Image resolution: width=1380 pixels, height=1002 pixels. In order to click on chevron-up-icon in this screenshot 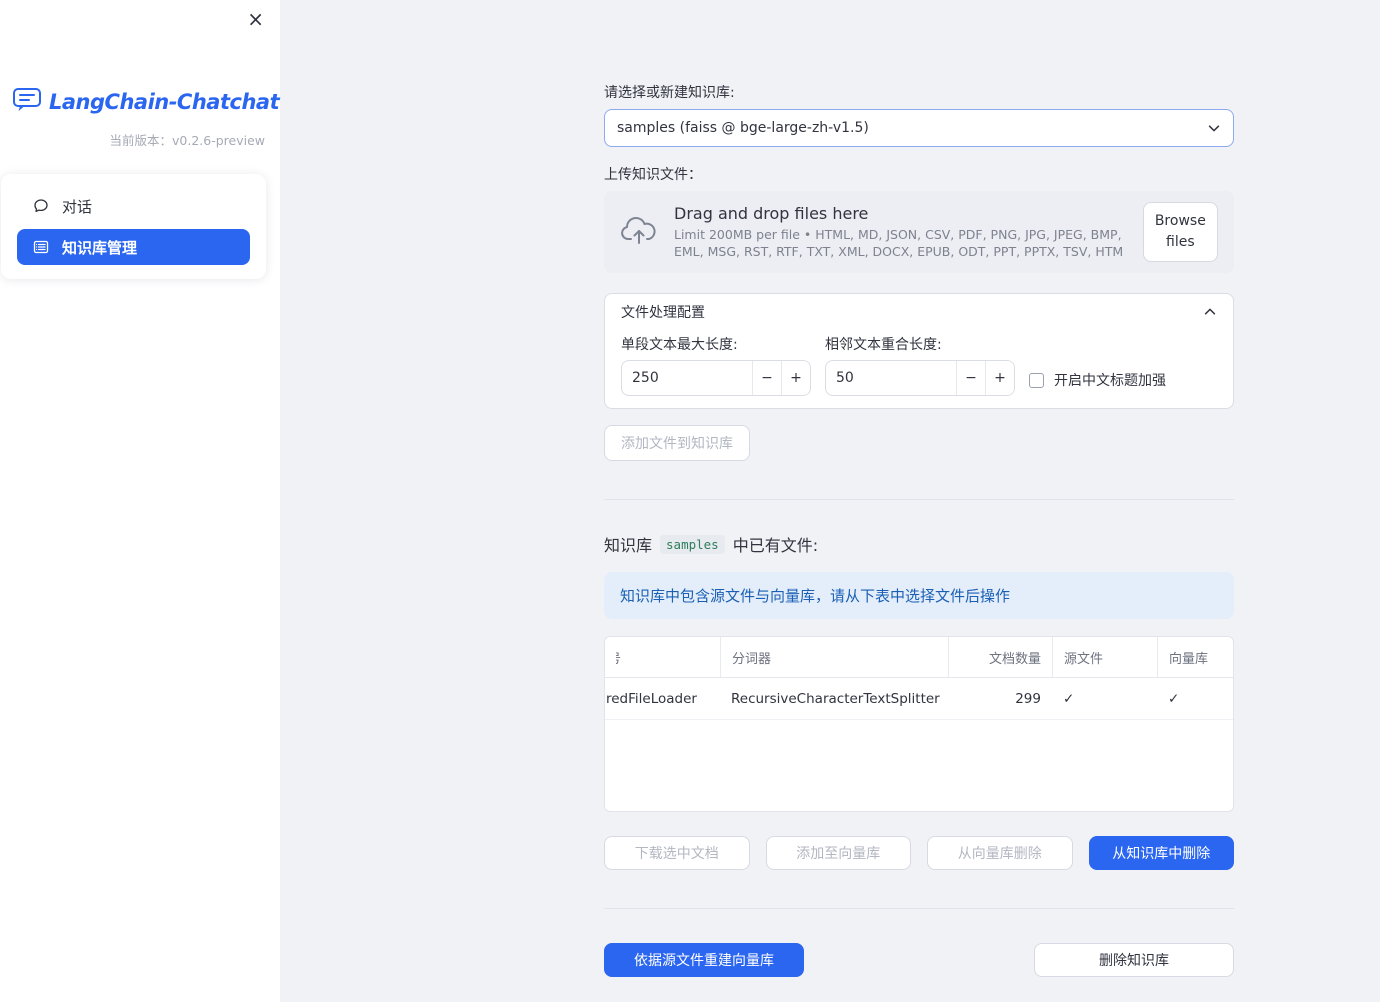, I will do `click(1210, 312)`.